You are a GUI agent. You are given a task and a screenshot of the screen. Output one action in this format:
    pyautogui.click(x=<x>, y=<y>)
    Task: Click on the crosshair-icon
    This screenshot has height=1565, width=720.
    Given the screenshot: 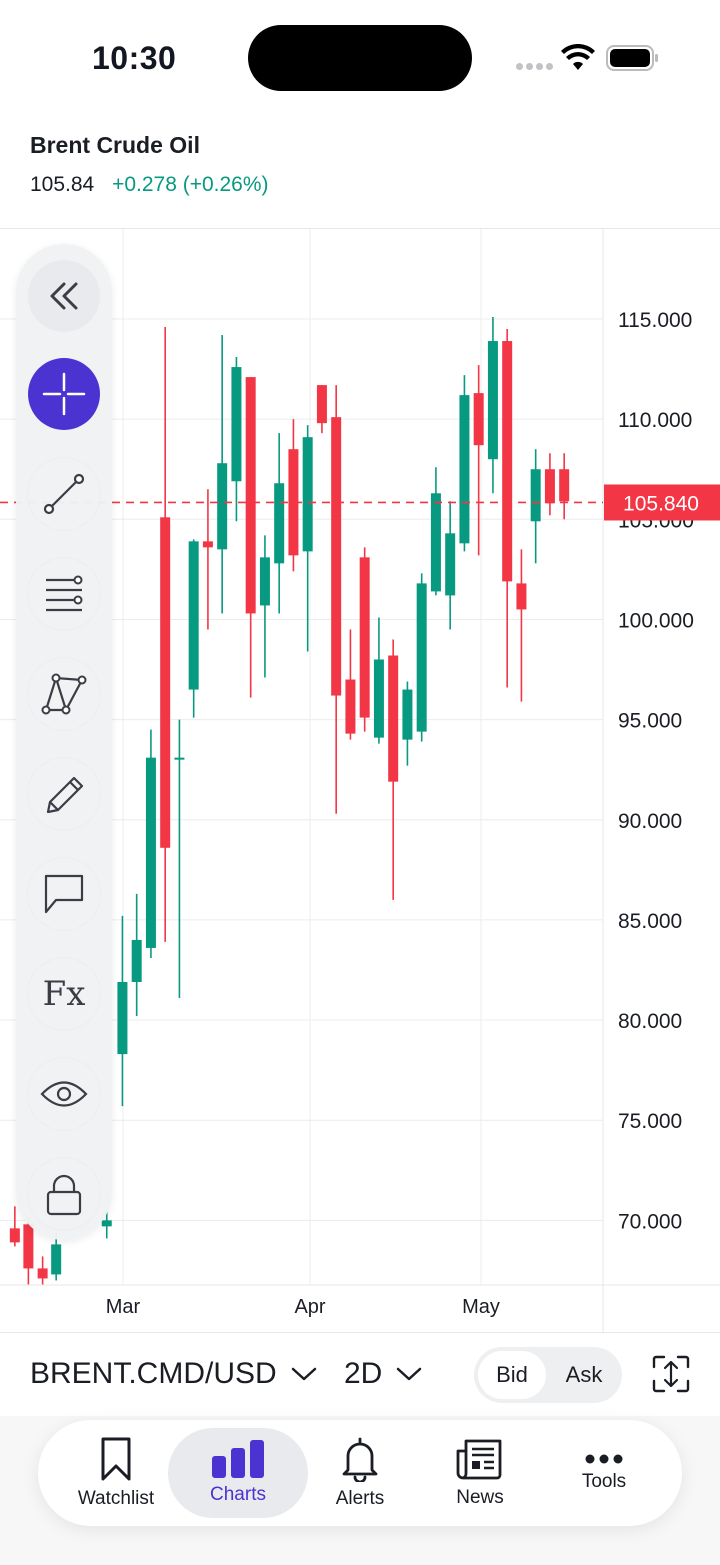 What is the action you would take?
    pyautogui.click(x=64, y=394)
    